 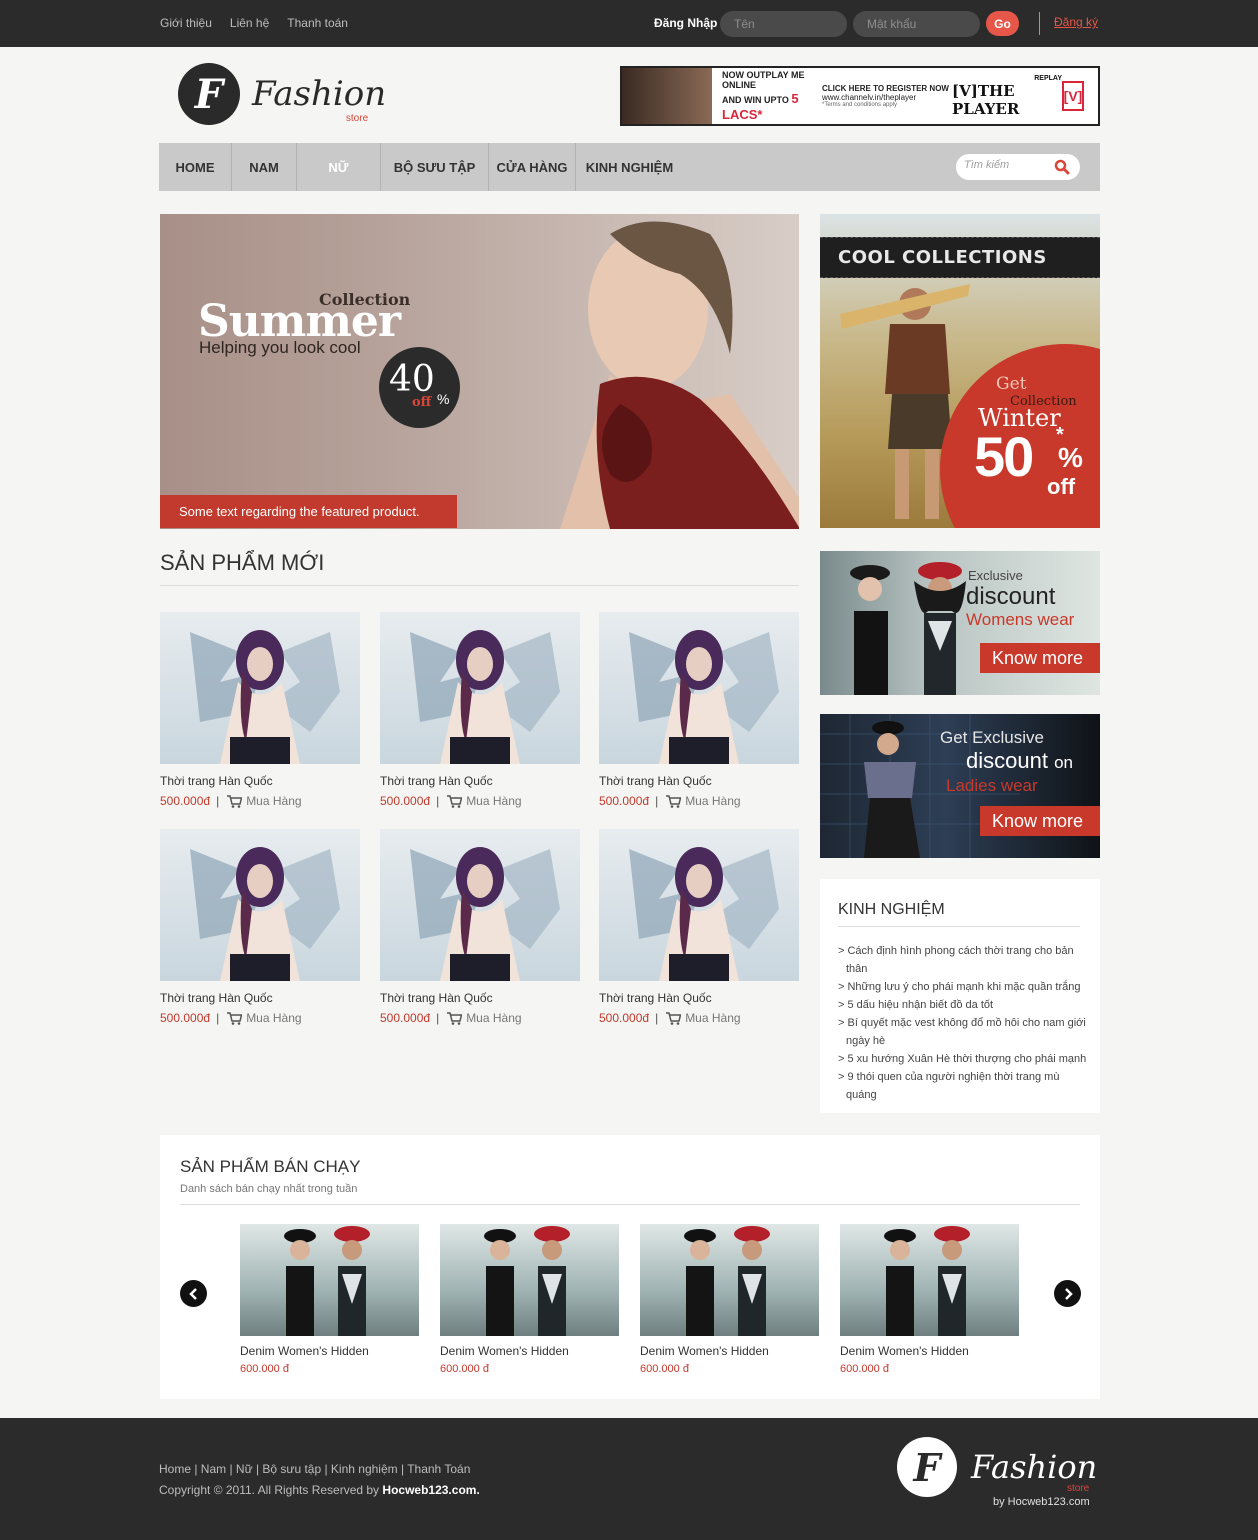 I want to click on nav-stores: CỬA HÀNG, so click(x=532, y=167).